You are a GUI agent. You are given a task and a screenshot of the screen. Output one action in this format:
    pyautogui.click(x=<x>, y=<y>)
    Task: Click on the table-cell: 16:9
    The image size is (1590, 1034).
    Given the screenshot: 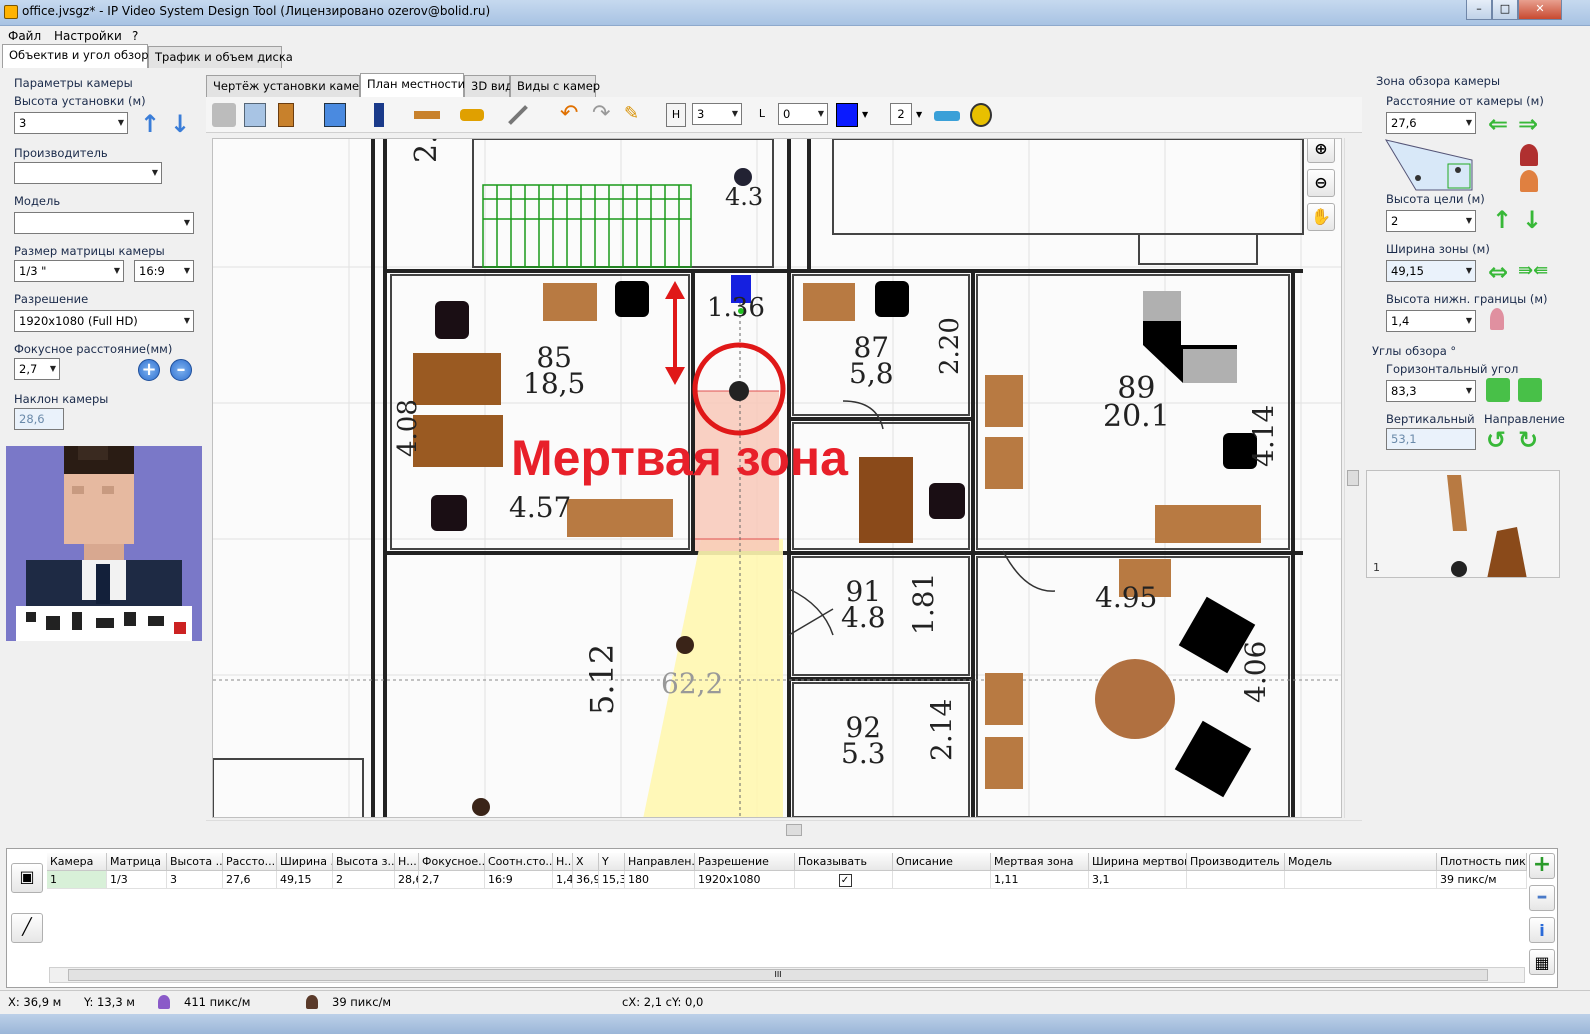 What is the action you would take?
    pyautogui.click(x=519, y=880)
    